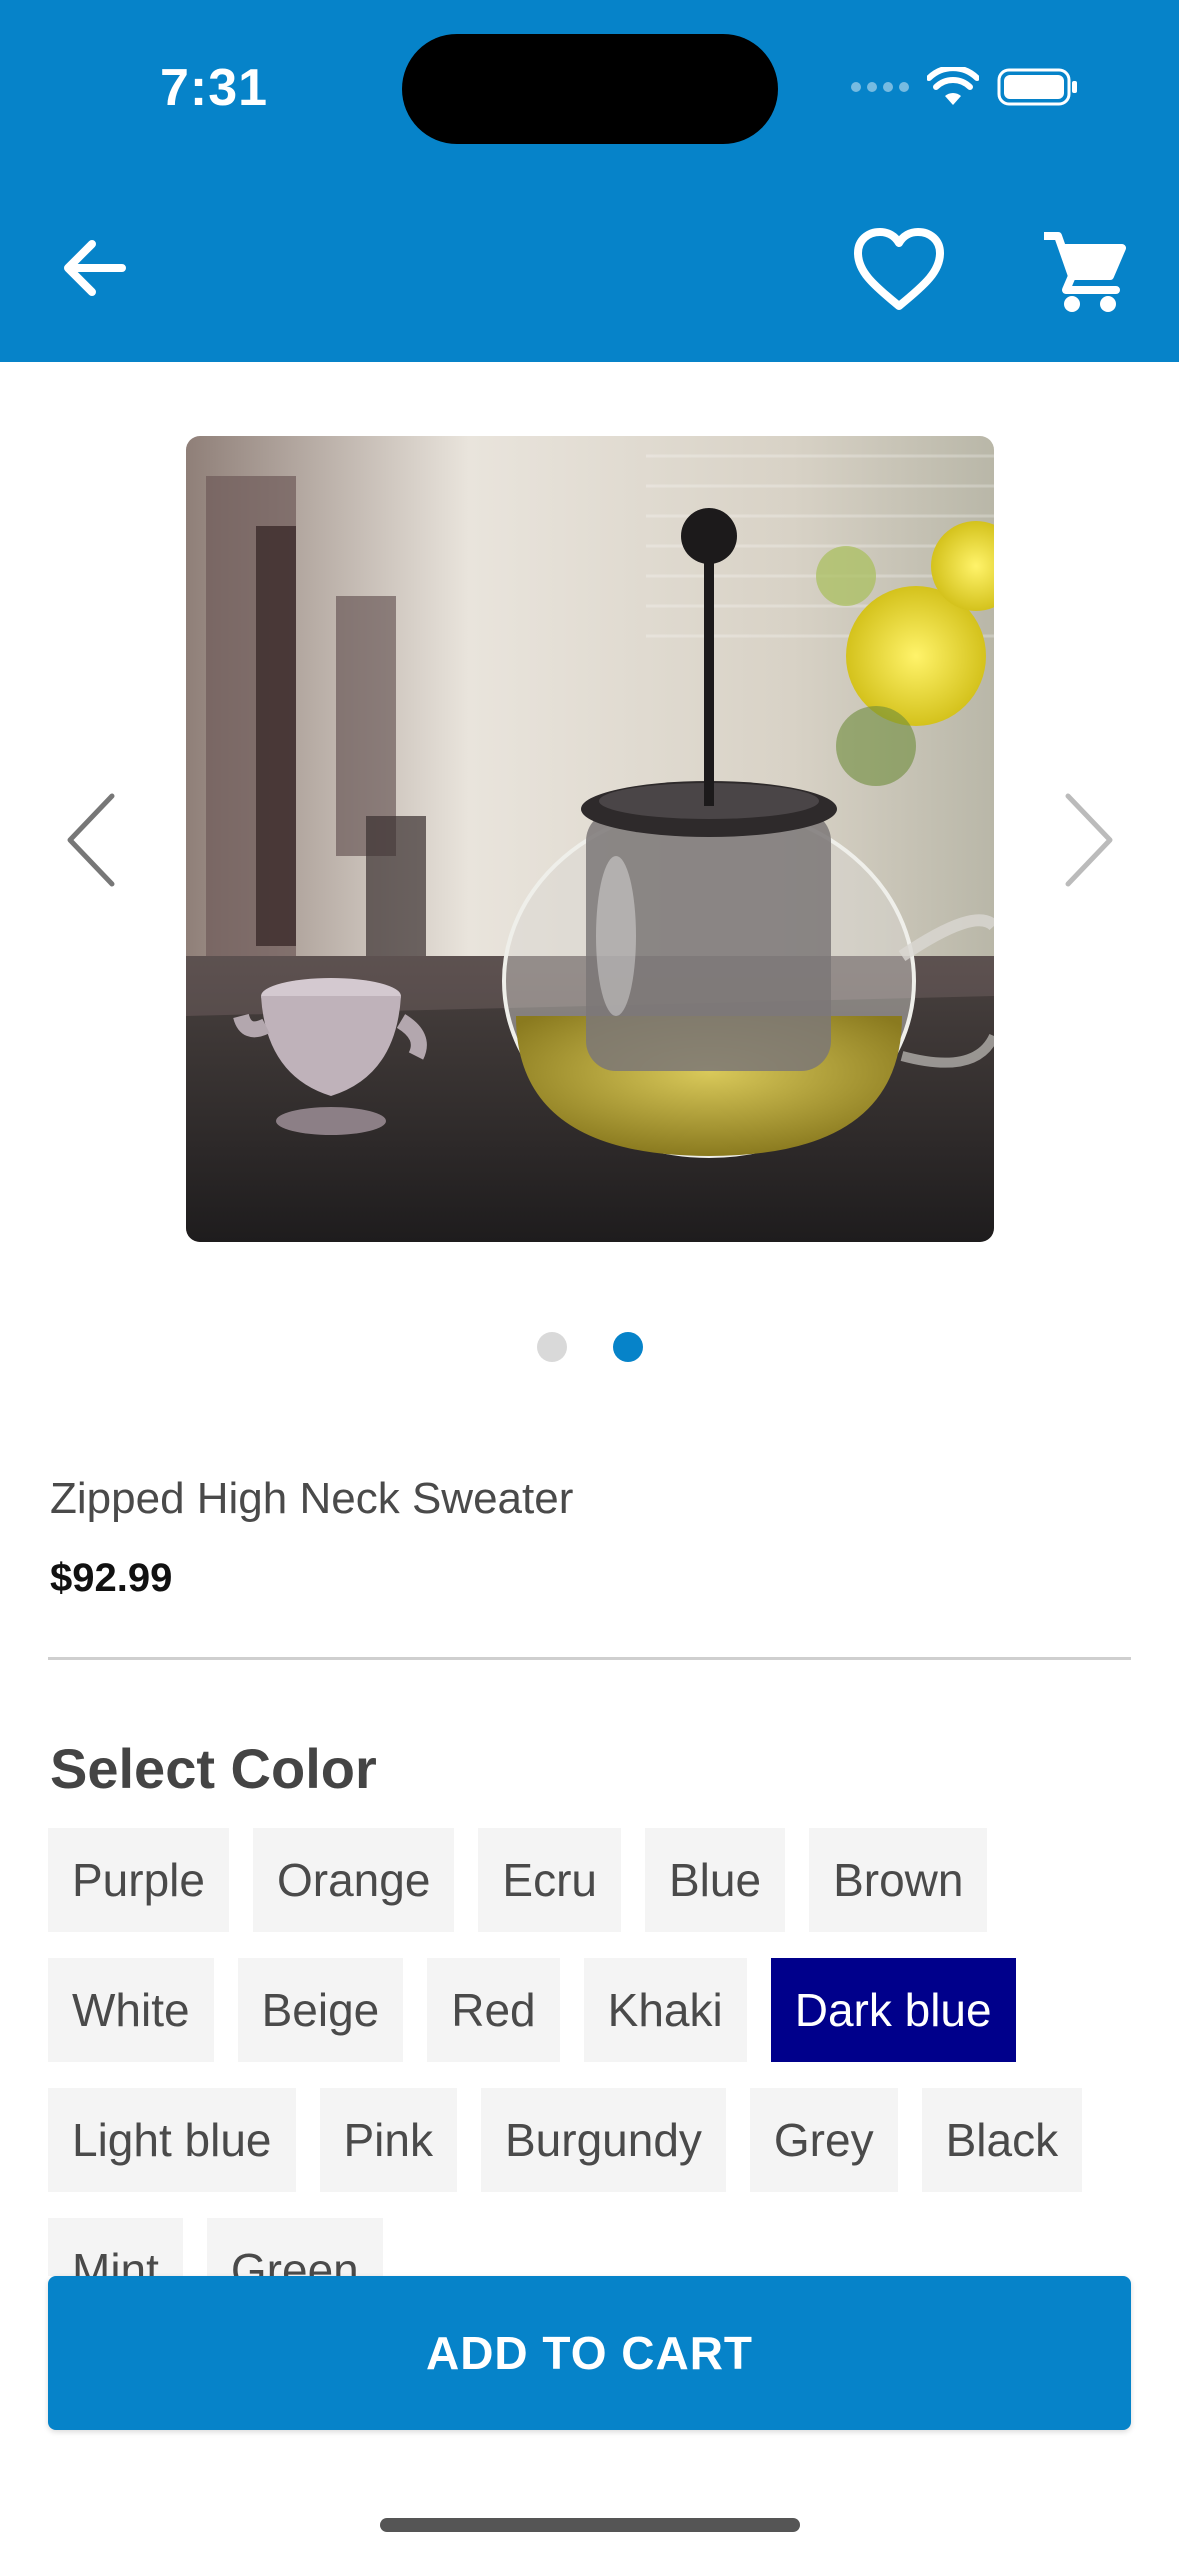  What do you see at coordinates (590, 89) in the screenshot?
I see `dynamic-island` at bounding box center [590, 89].